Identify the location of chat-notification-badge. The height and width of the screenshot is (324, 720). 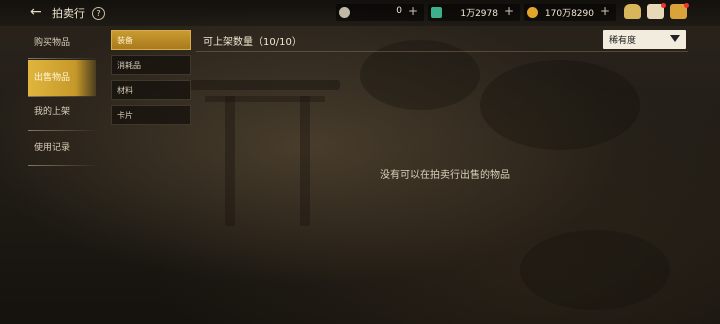
(686, 5).